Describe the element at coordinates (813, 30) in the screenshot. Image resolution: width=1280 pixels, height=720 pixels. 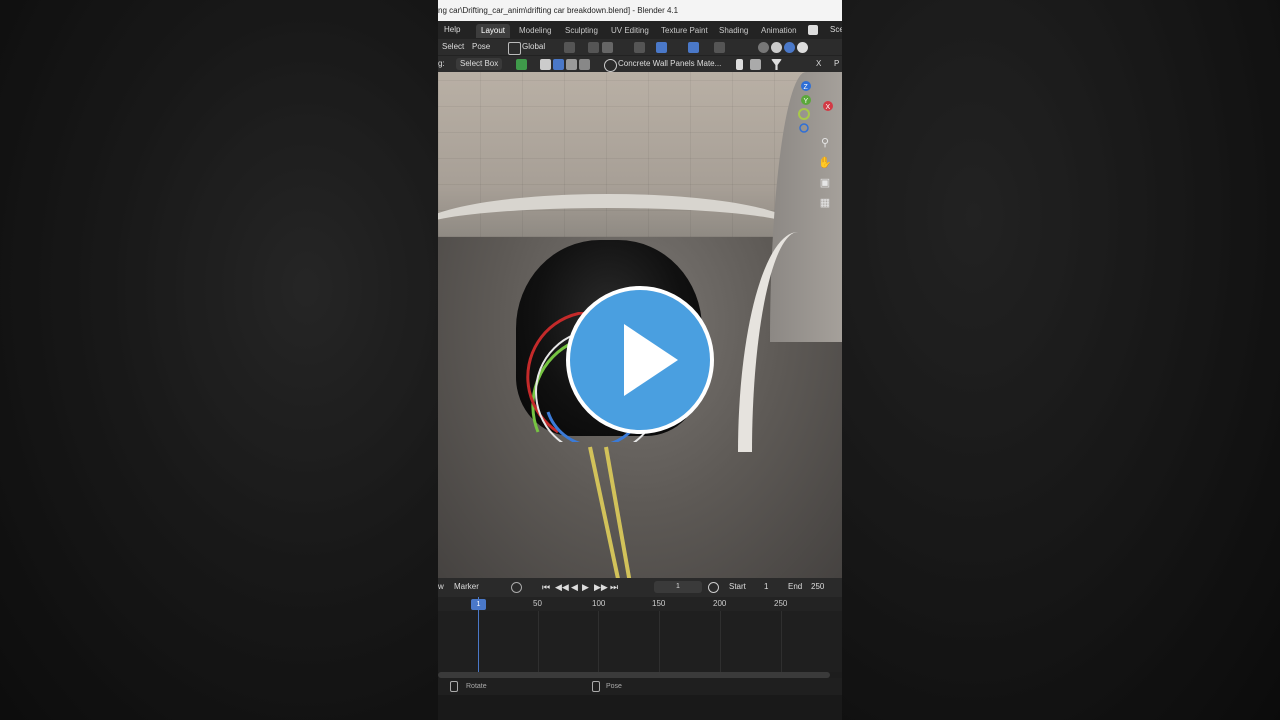
I see `scene-icon` at that location.